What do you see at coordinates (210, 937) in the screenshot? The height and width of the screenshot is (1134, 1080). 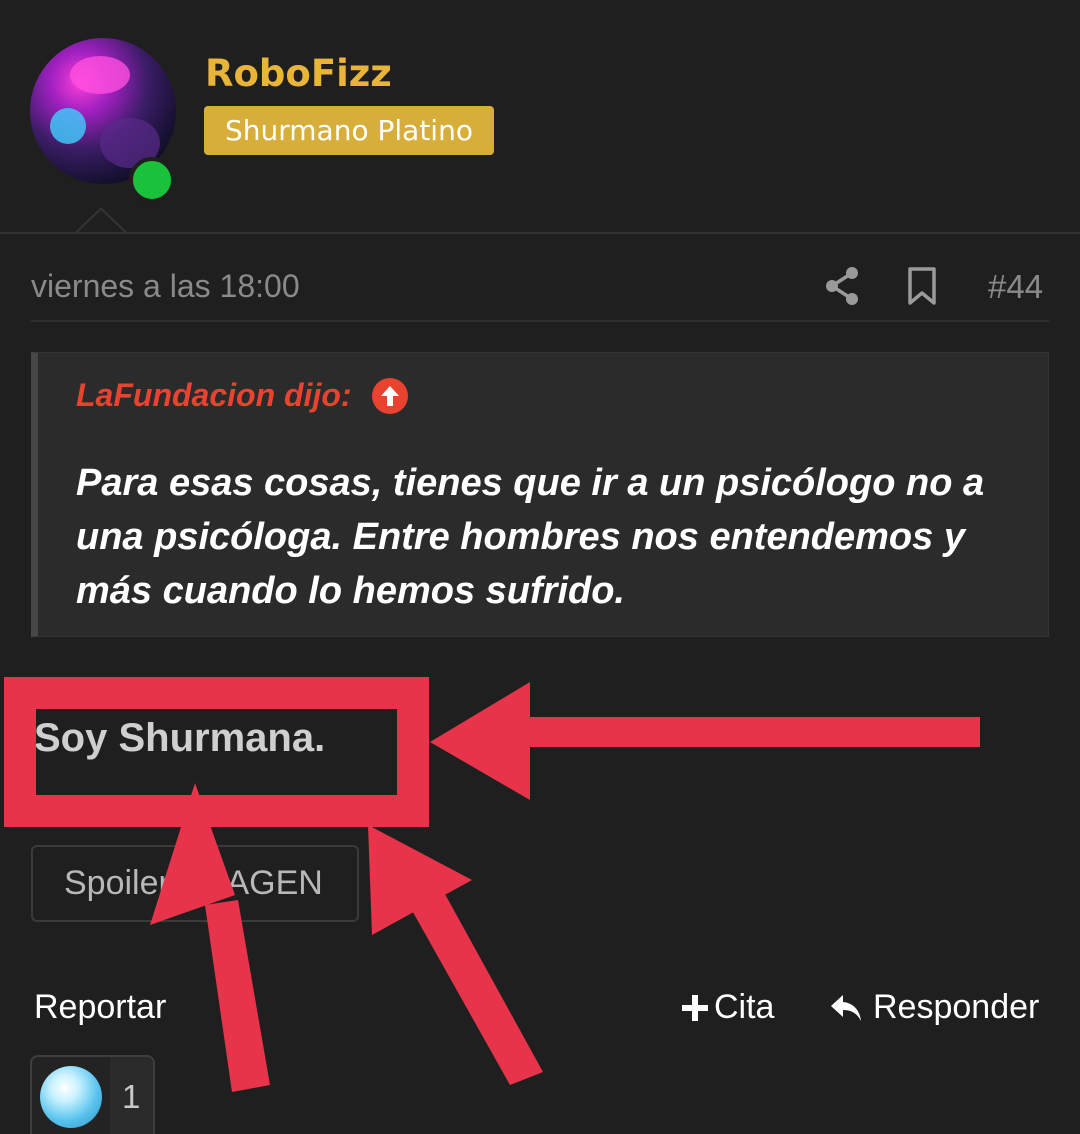 I see `annotation-arrow-up-left` at bounding box center [210, 937].